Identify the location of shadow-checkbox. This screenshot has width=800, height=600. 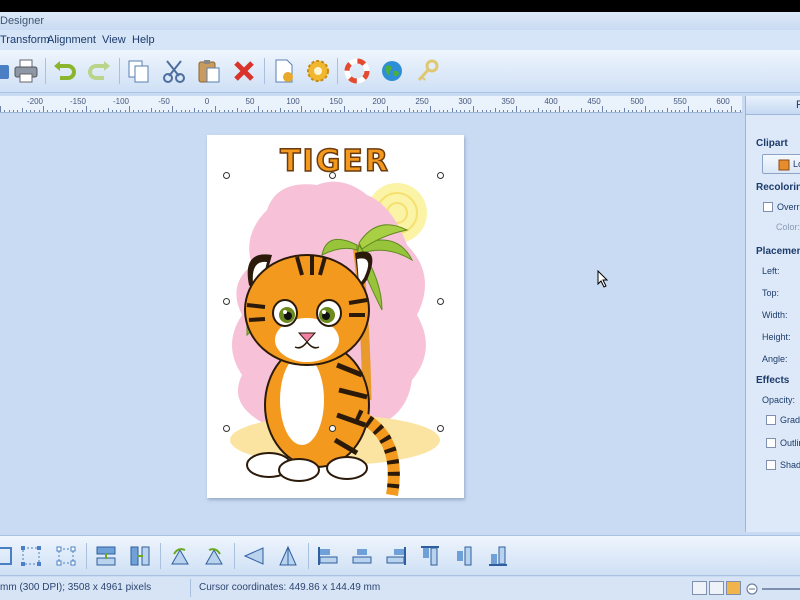
(771, 465).